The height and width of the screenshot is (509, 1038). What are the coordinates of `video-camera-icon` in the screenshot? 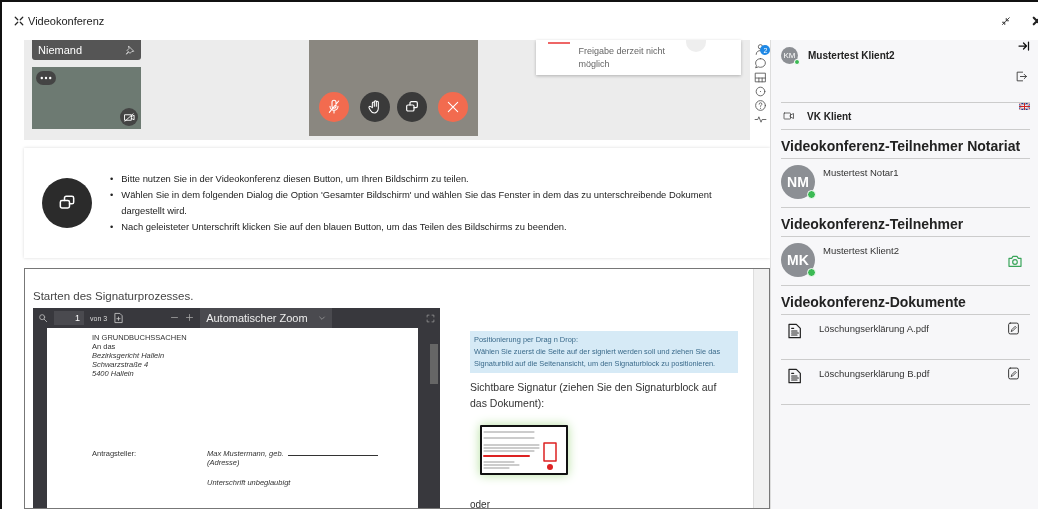 It's located at (789, 116).